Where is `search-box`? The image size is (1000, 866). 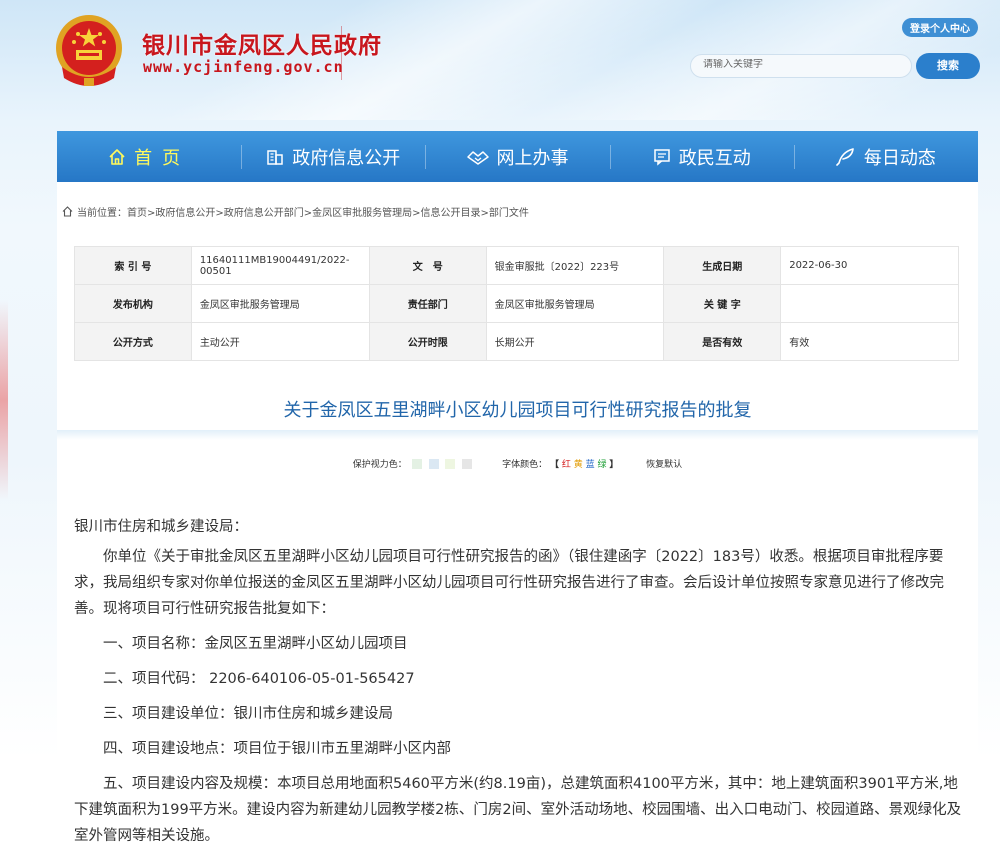 search-box is located at coordinates (801, 66).